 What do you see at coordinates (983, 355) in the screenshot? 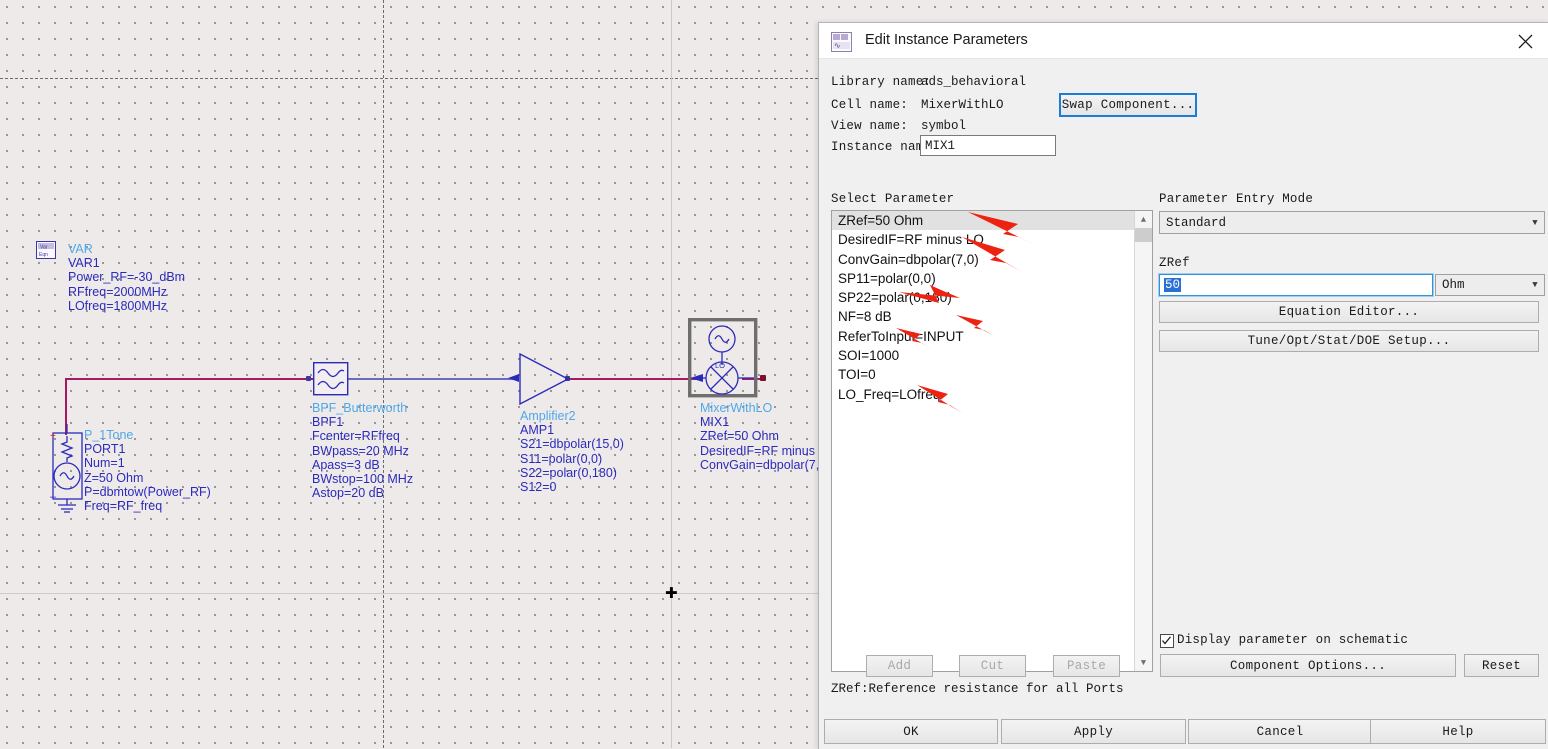
I see `parameter-list-item: SOI=1000` at bounding box center [983, 355].